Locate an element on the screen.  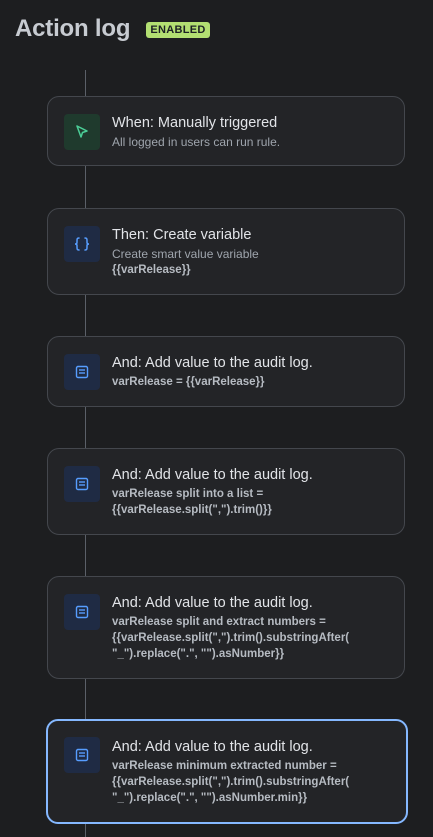
cursor-arrow-icon is located at coordinates (82, 131).